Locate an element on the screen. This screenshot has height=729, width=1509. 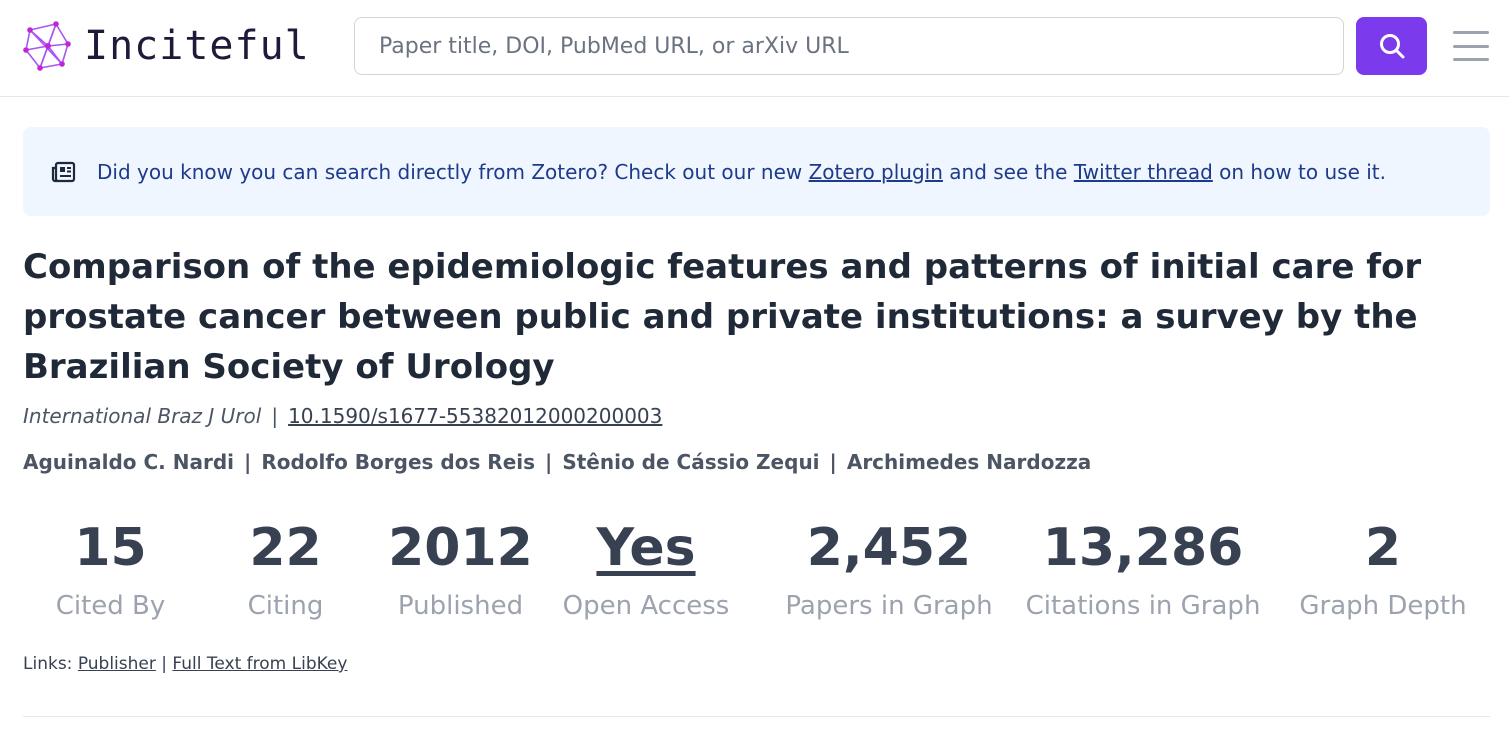
logo-link: Inciteful is located at coordinates (166, 46).